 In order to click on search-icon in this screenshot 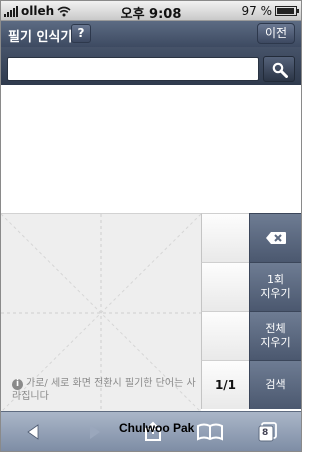, I will do `click(280, 70)`.